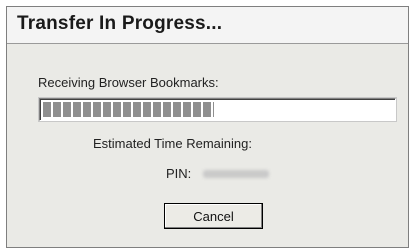 The width and height of the screenshot is (412, 251). Describe the element at coordinates (213, 216) in the screenshot. I see `cancel-button: Cancel` at that location.